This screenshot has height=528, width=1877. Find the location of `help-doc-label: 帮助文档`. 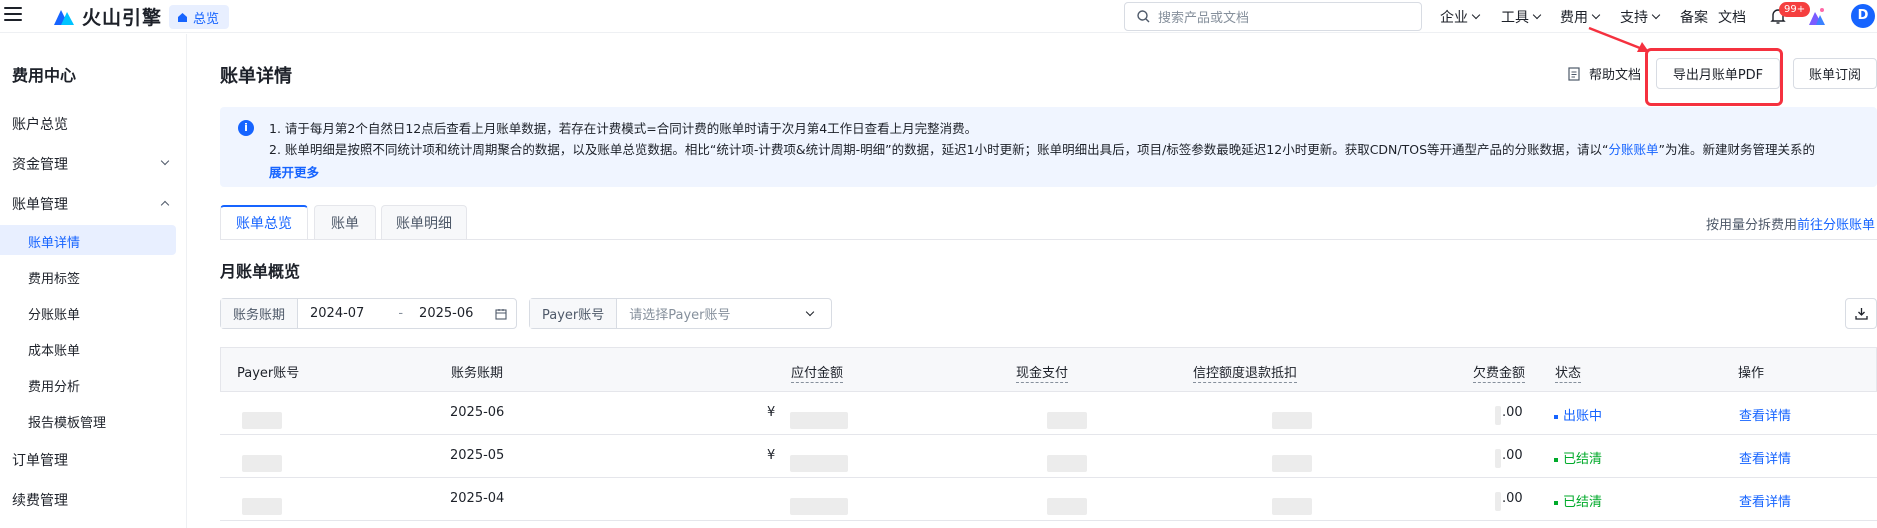

help-doc-label: 帮助文档 is located at coordinates (1615, 75).